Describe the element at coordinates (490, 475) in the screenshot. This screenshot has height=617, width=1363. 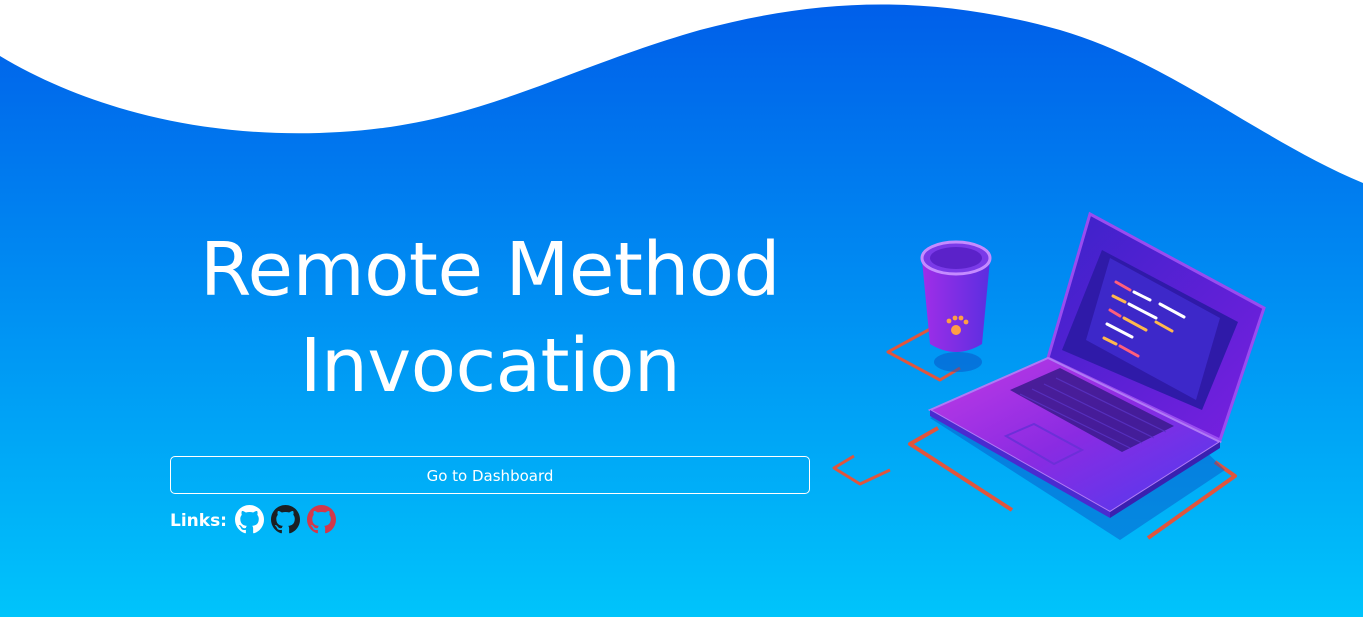
I see `go-to-dashboard-button: Go to Dashboard` at that location.